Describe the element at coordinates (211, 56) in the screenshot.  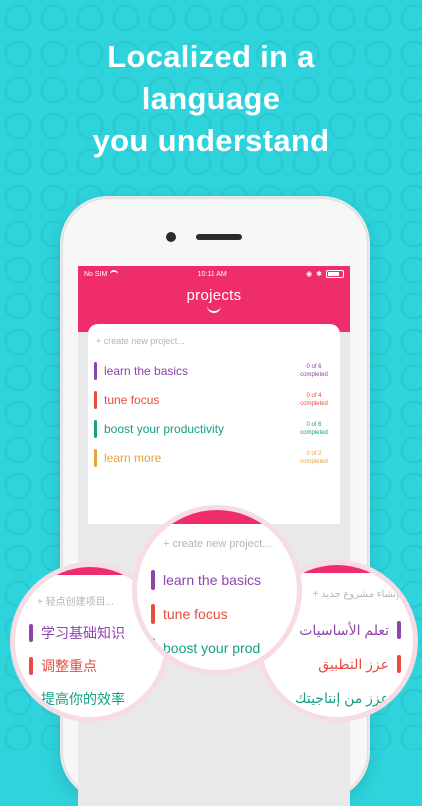
I see `headline-line-1: Localized in a` at that location.